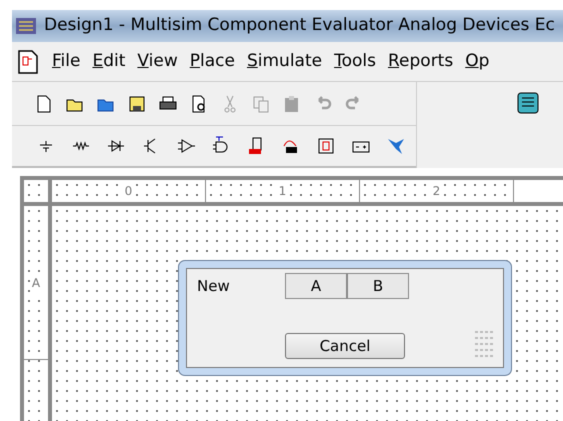 This screenshot has width=563, height=421. Describe the element at coordinates (109, 61) in the screenshot. I see `menu-item: Edit` at that location.